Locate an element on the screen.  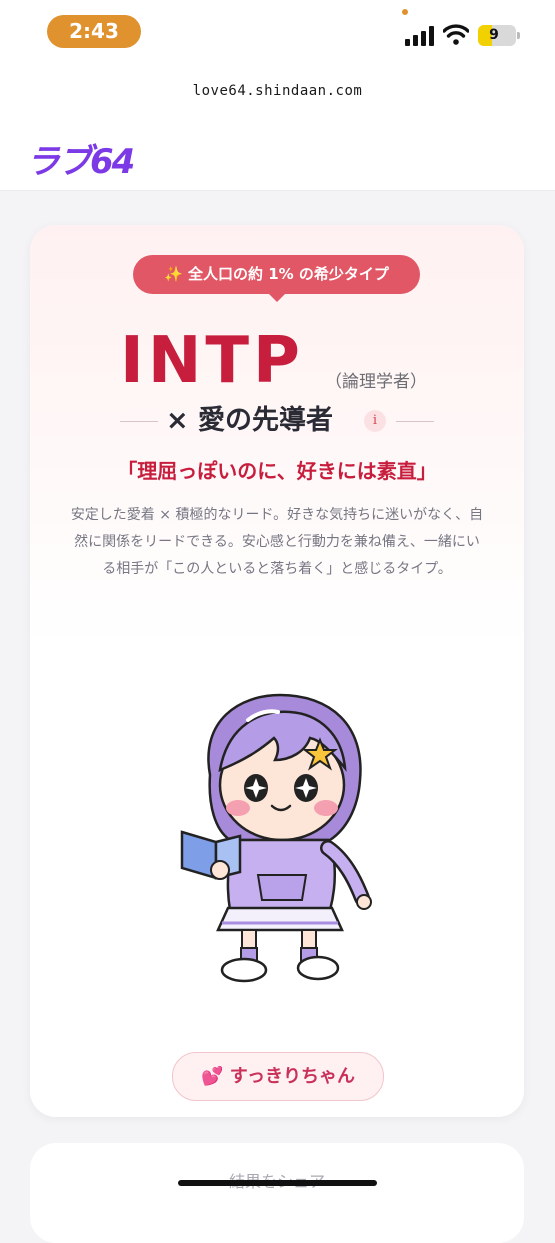
wifi-icon is located at coordinates (456, 34).